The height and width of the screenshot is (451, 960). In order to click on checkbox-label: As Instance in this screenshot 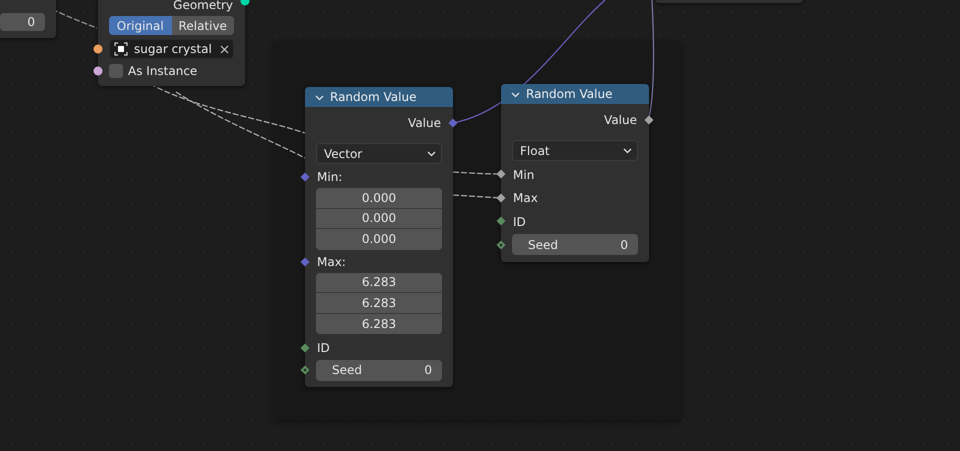, I will do `click(163, 71)`.